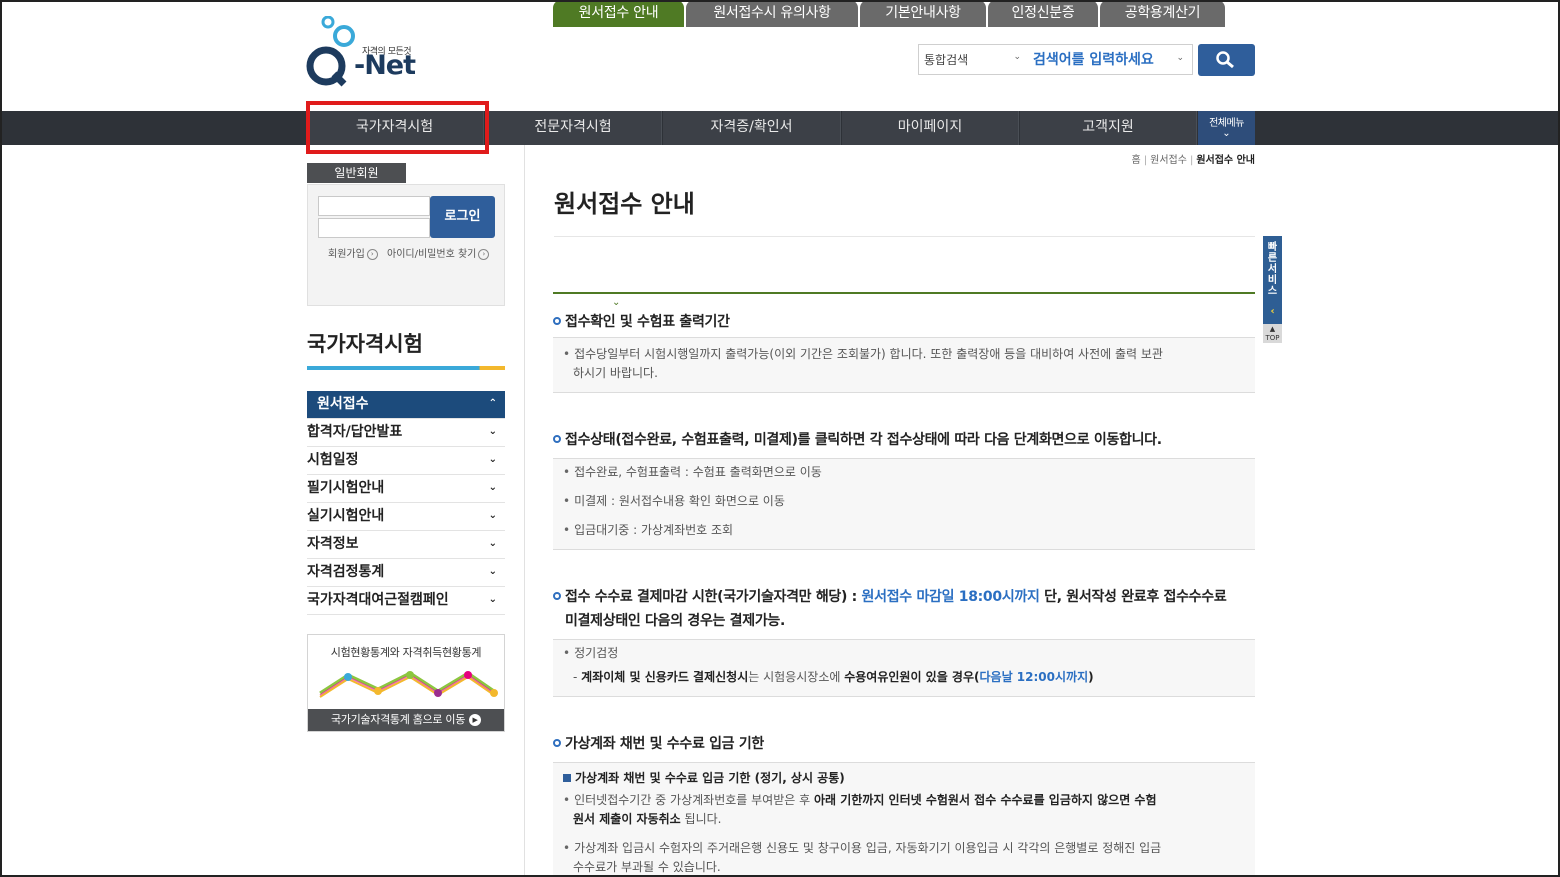 The height and width of the screenshot is (877, 1560). I want to click on chevron-right-icon: ›, so click(372, 254).